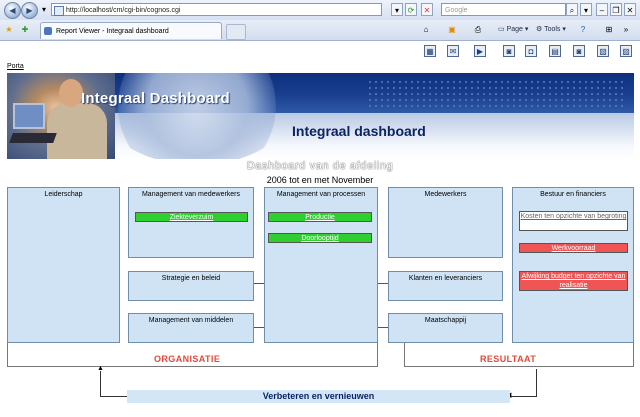  Describe the element at coordinates (321, 265) in the screenshot. I see `box-management-processen: Management van processen` at that location.